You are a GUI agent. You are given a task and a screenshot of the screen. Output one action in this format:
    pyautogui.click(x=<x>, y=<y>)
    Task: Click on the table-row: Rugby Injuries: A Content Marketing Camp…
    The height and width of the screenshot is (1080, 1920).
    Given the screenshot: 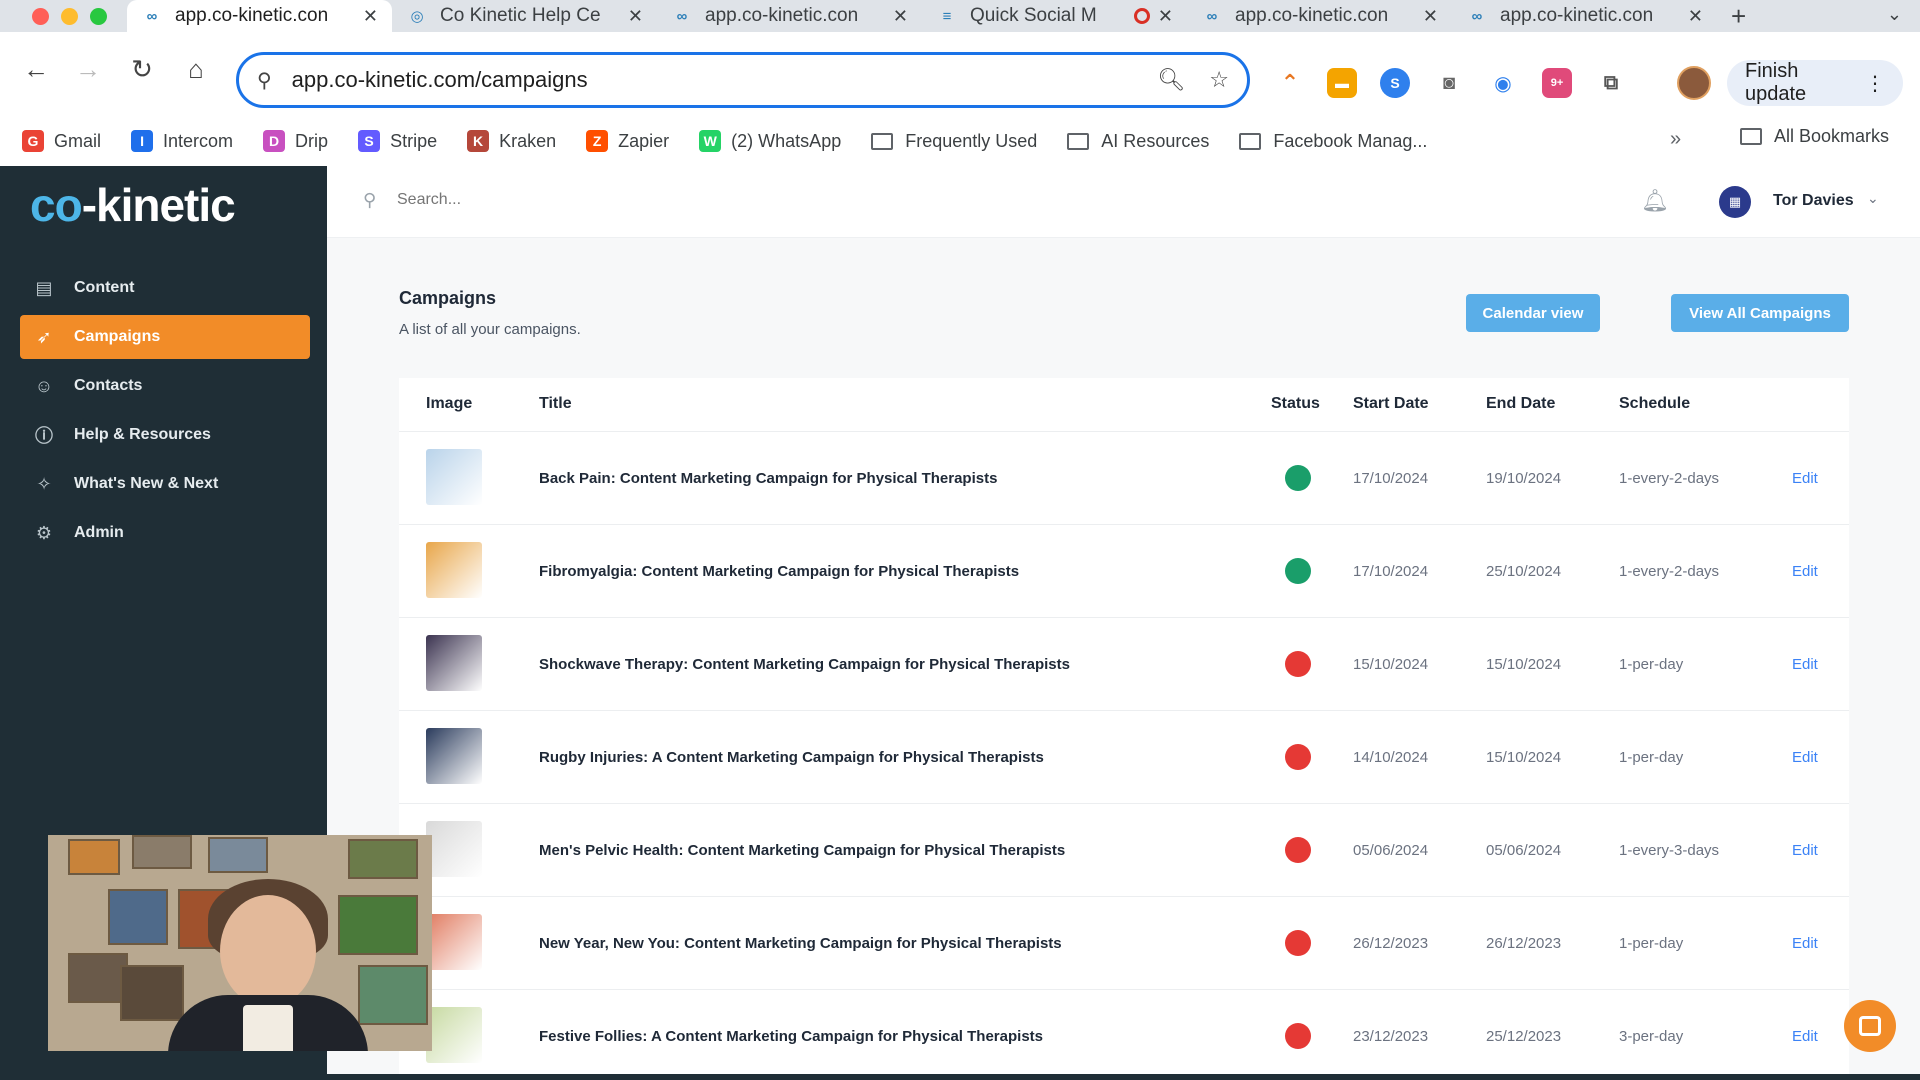 What is the action you would take?
    pyautogui.click(x=1124, y=757)
    